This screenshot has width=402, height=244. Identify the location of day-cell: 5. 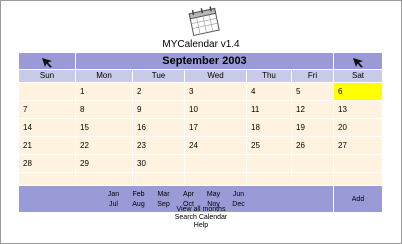
(312, 91).